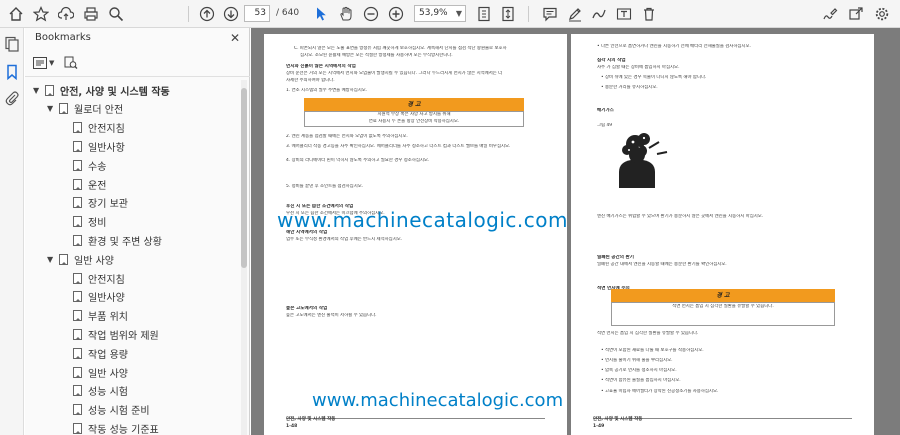 The image size is (900, 435). Describe the element at coordinates (331, 315) in the screenshot. I see `body-text-line: 높은 고도에서는 엔진 출력이 저하될 수 있습니다.` at that location.